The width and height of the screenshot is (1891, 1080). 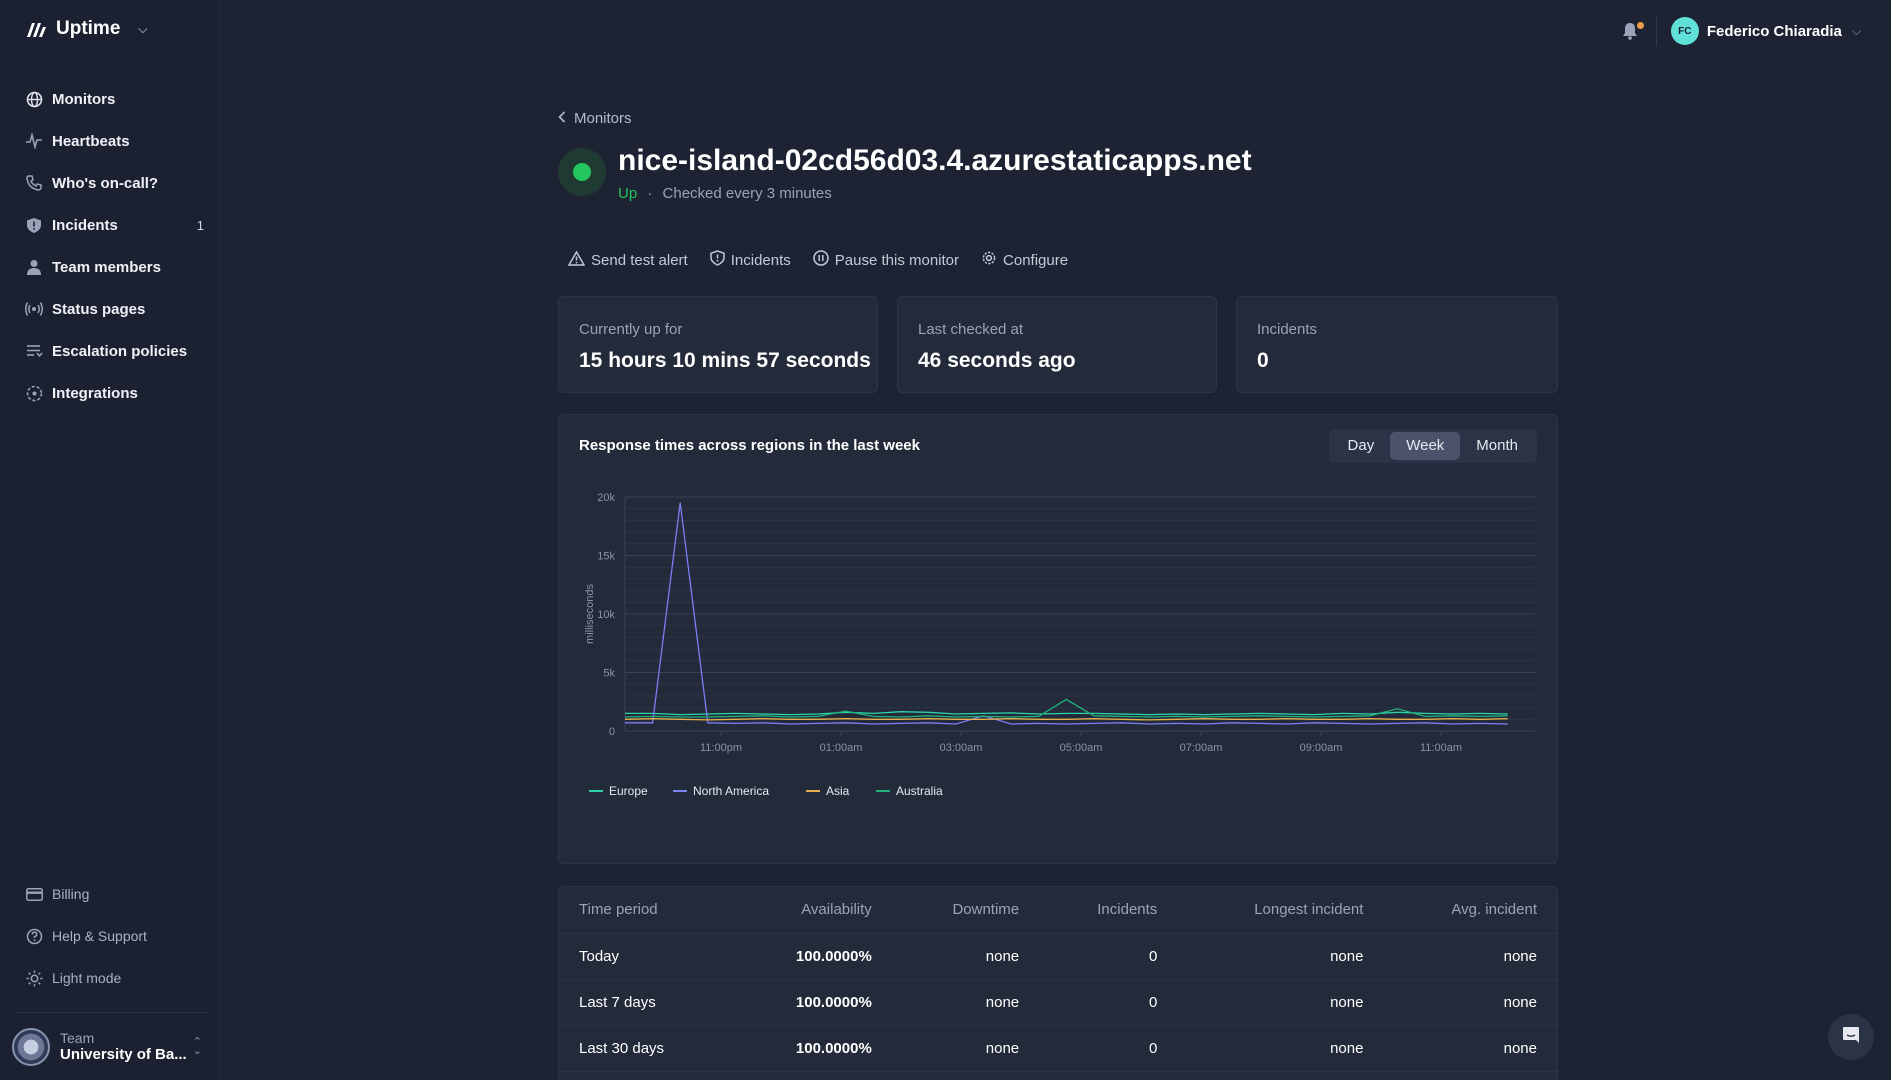 What do you see at coordinates (87, 29) in the screenshot?
I see `brand-switcher: Uptime ⌵` at bounding box center [87, 29].